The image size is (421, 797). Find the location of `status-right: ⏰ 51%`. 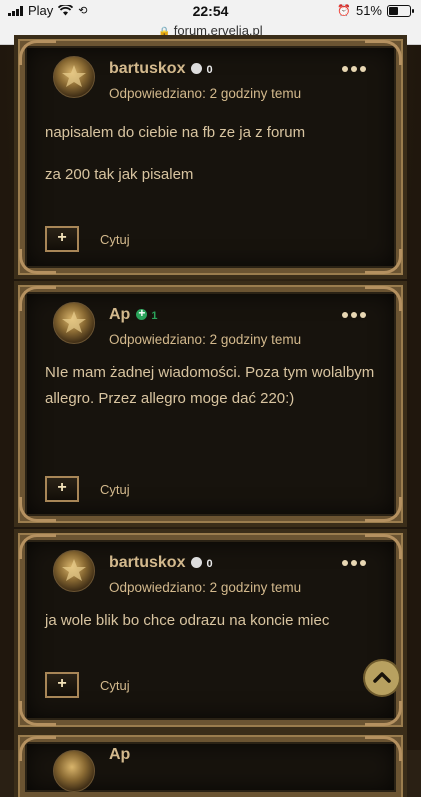

status-right: ⏰ 51% is located at coordinates (375, 10).